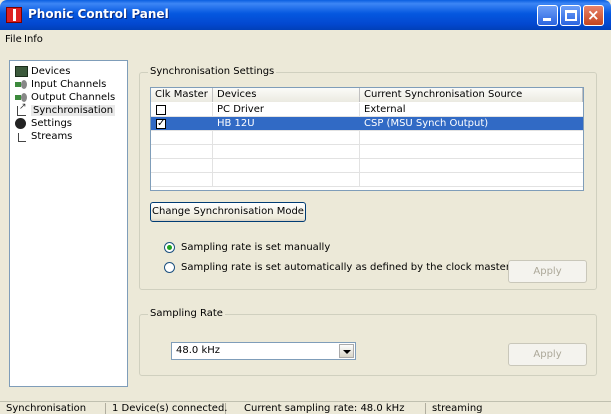 This screenshot has height=414, width=611. I want to click on tree-item-streams: Streams, so click(43, 136).